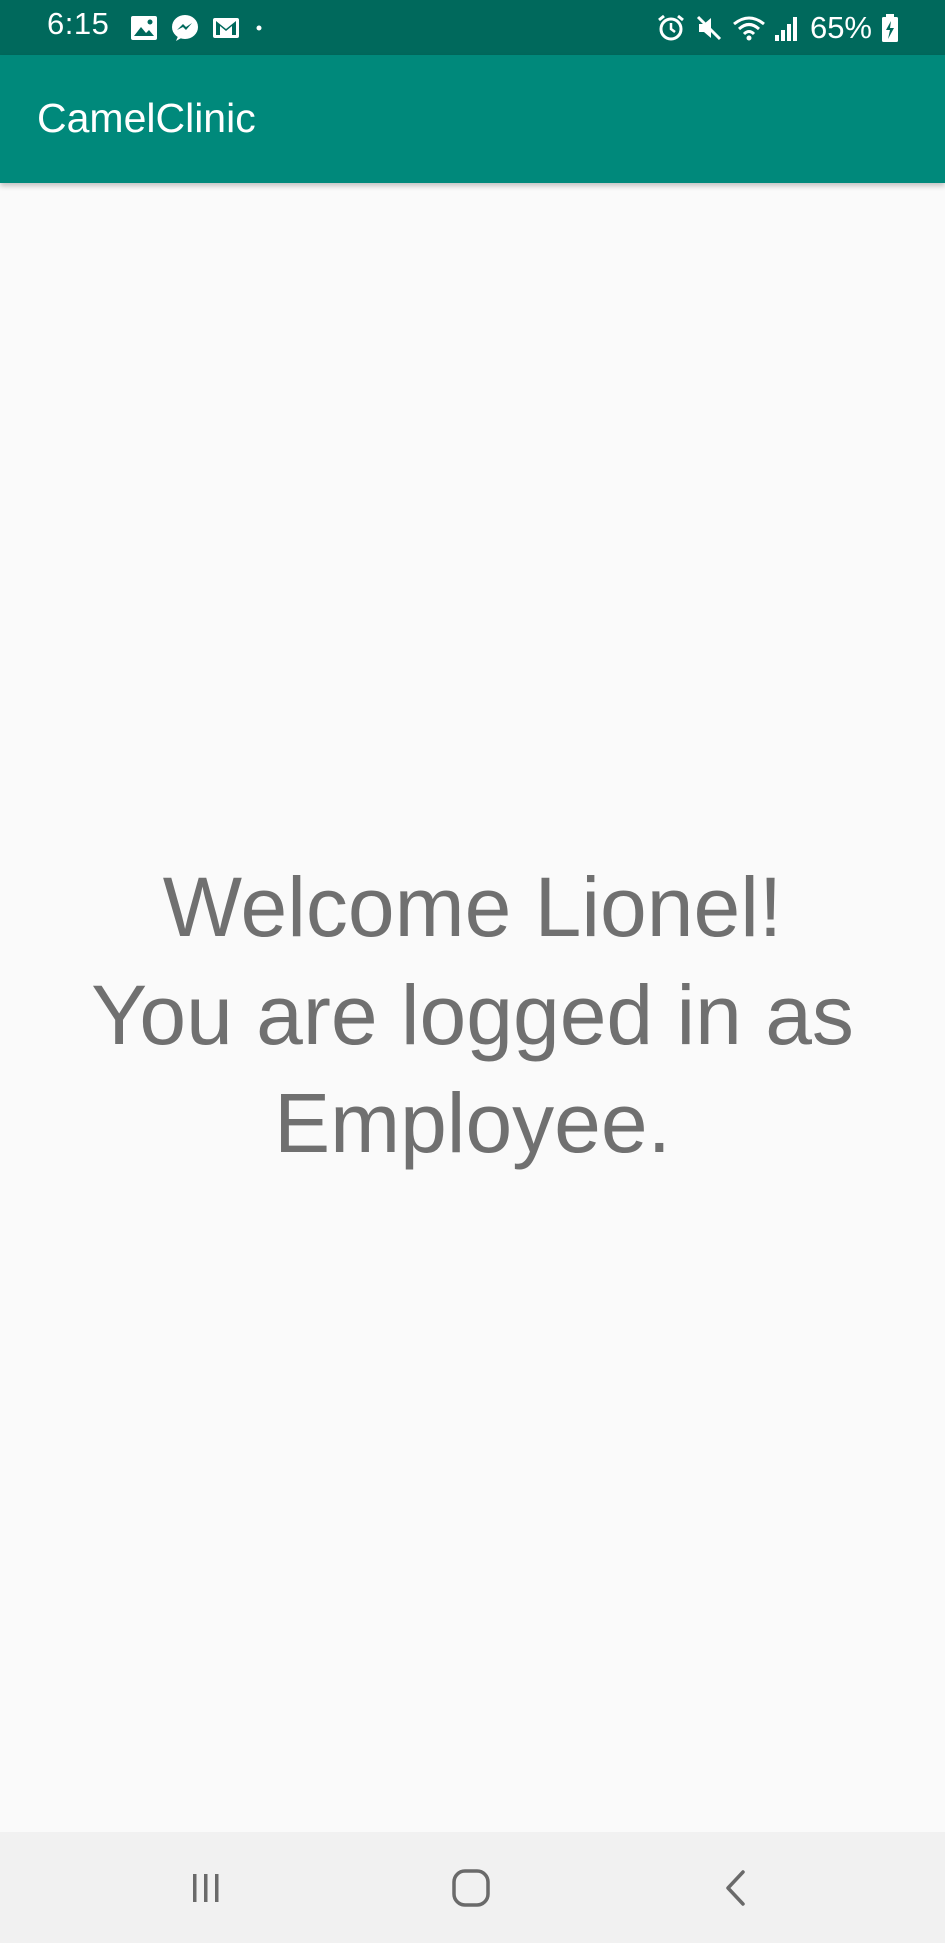 The height and width of the screenshot is (1943, 945). What do you see at coordinates (226, 28) in the screenshot?
I see `gmail-icon` at bounding box center [226, 28].